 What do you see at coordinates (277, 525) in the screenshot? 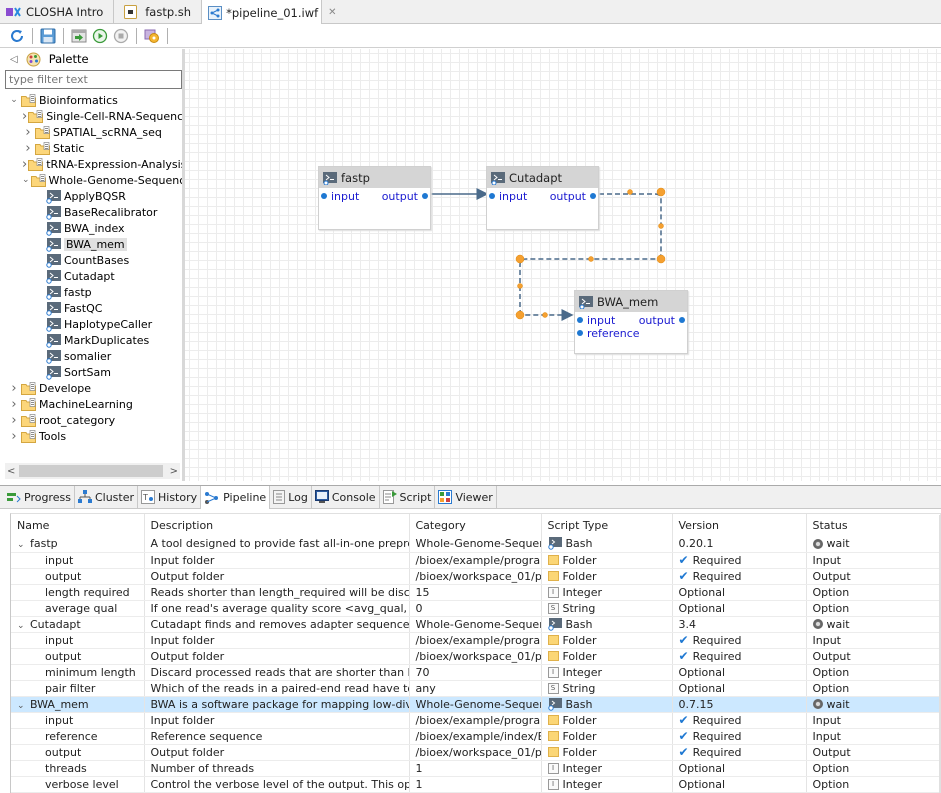
I see `column-header-description: Description` at bounding box center [277, 525].